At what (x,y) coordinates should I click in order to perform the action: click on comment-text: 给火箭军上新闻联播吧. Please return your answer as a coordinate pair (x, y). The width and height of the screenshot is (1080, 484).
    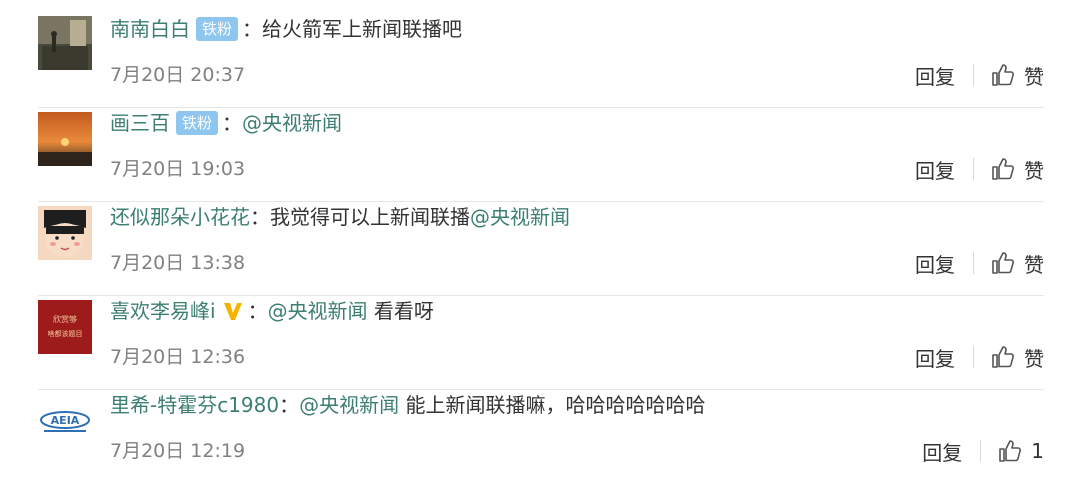
    Looking at the image, I should click on (362, 29).